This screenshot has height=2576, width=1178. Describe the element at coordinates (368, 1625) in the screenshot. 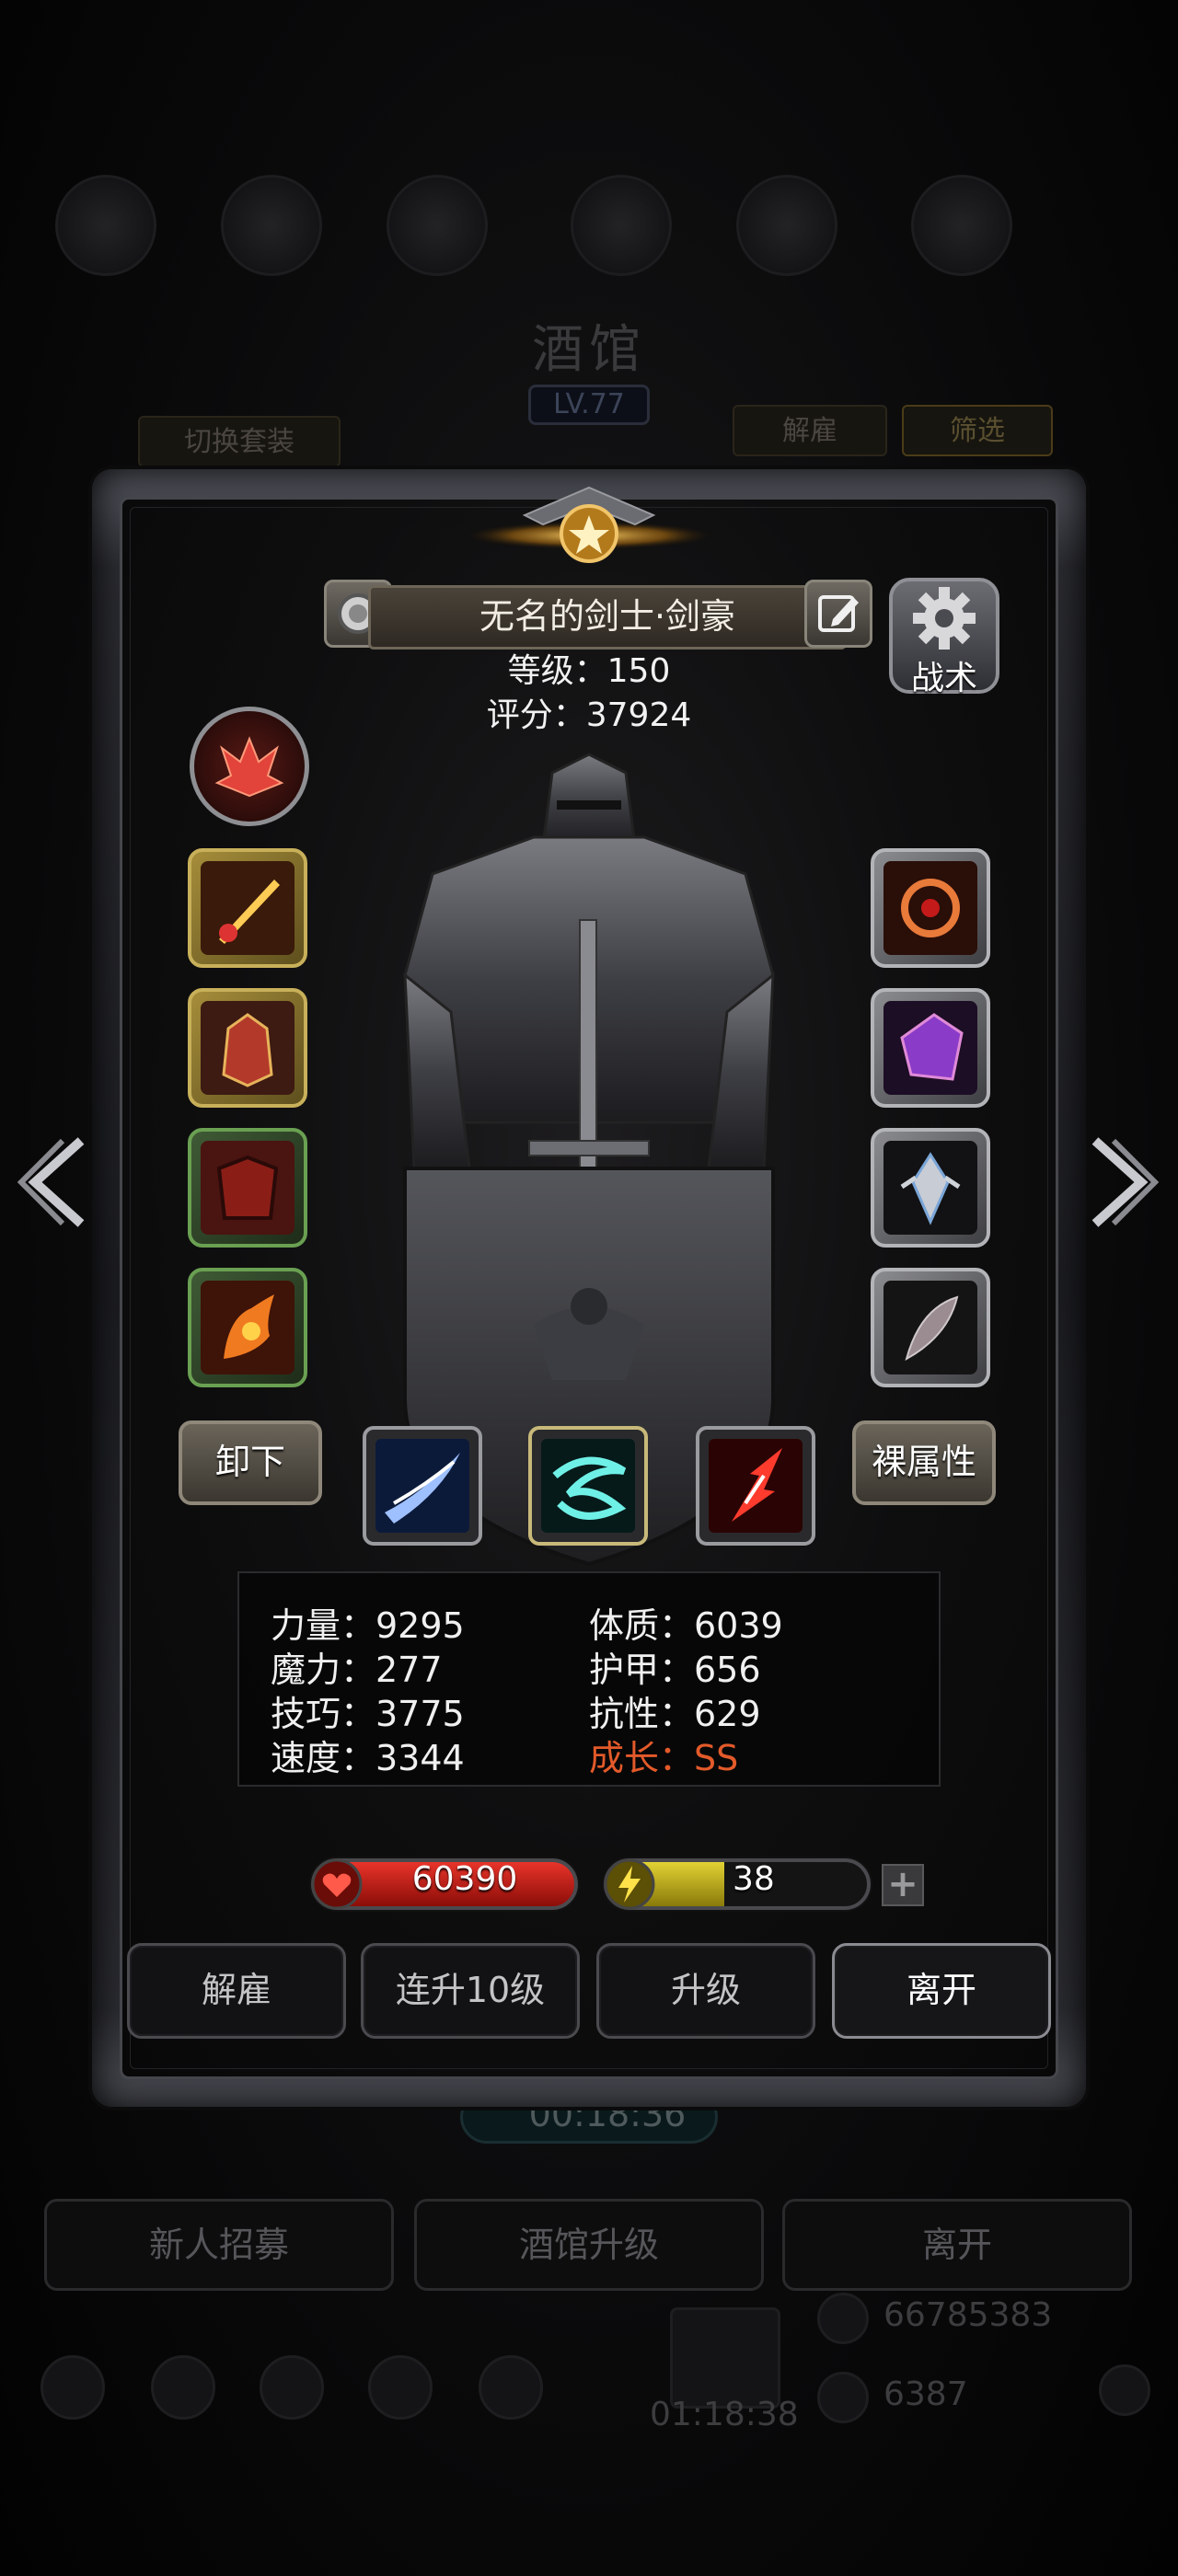

I see `attr-strength: 力量：9295` at that location.